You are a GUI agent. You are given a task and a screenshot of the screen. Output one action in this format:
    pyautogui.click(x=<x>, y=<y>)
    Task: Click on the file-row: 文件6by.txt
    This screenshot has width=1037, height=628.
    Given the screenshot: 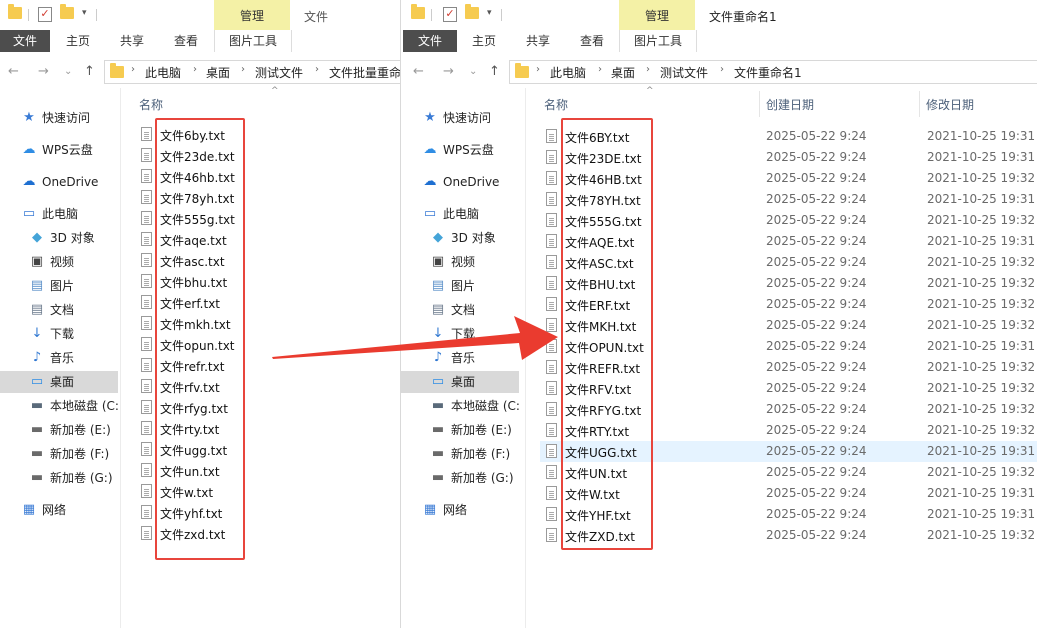 What is the action you would take?
    pyautogui.click(x=260, y=134)
    